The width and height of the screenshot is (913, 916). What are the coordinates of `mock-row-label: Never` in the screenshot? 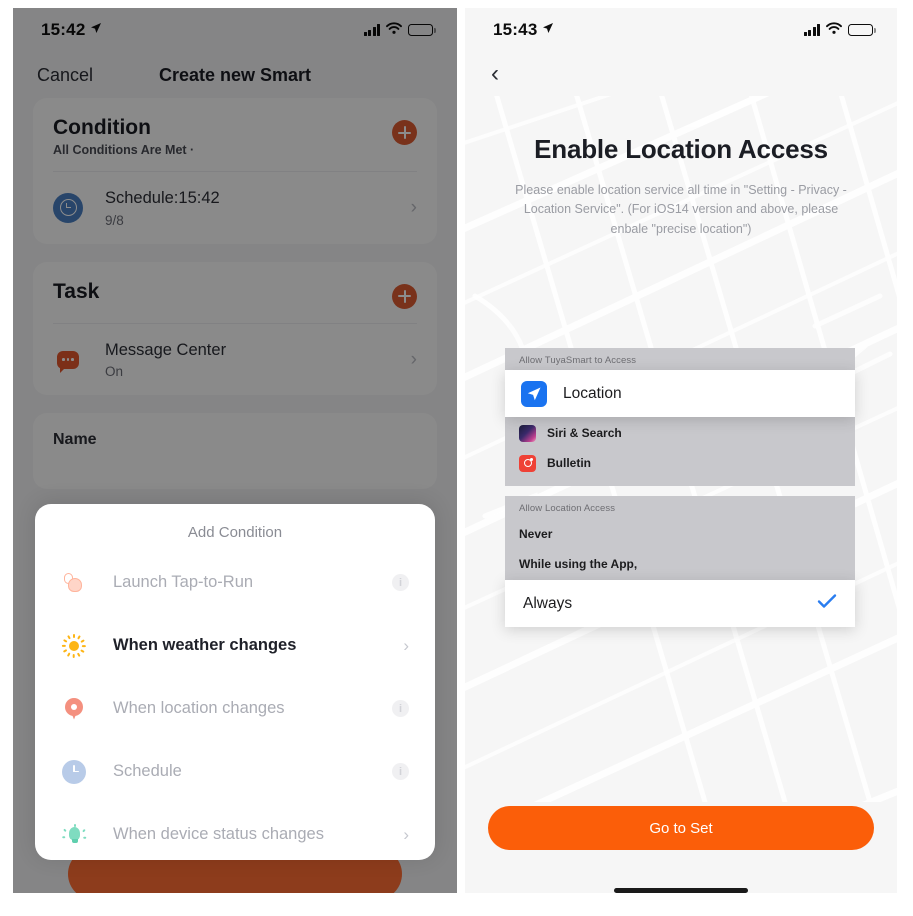 It's located at (536, 534).